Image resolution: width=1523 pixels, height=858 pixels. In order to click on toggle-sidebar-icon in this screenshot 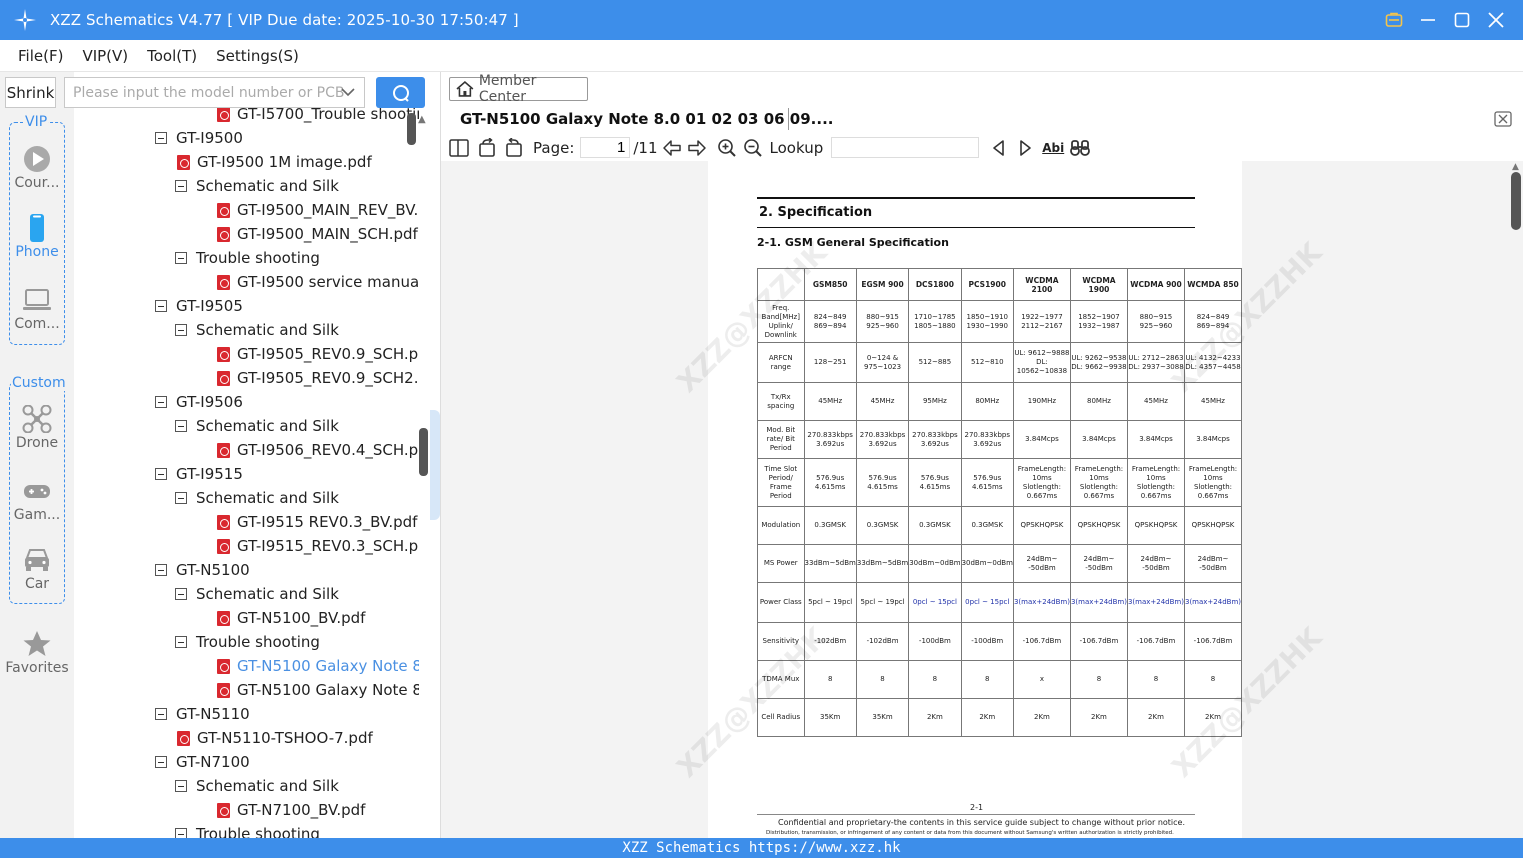, I will do `click(459, 148)`.